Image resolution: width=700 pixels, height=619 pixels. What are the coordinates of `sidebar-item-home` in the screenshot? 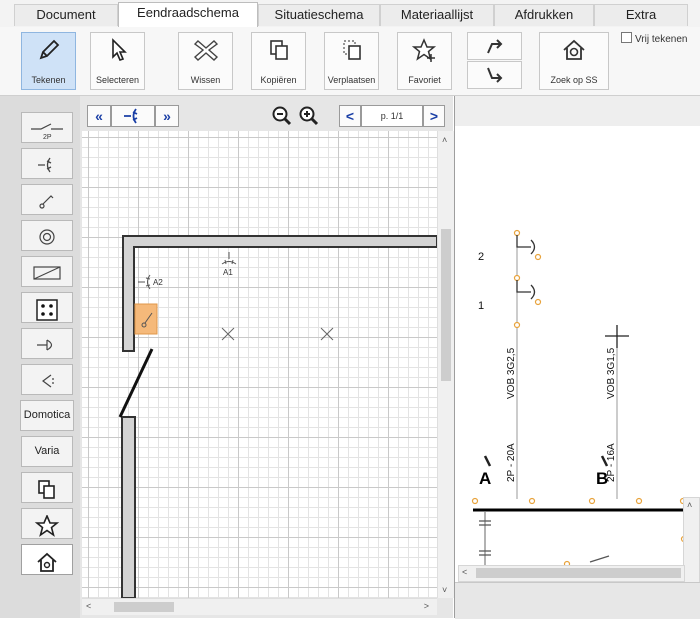 It's located at (47, 559).